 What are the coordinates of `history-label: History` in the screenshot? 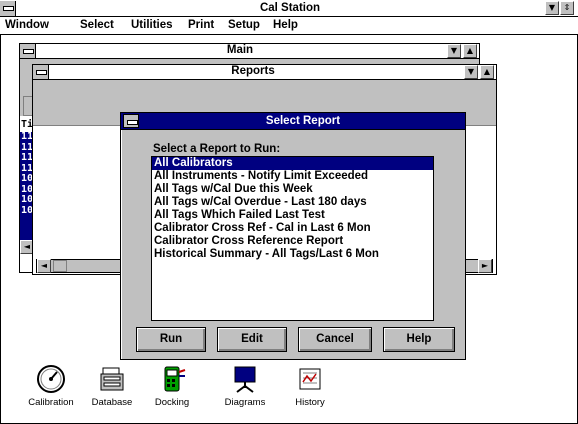 It's located at (310, 402).